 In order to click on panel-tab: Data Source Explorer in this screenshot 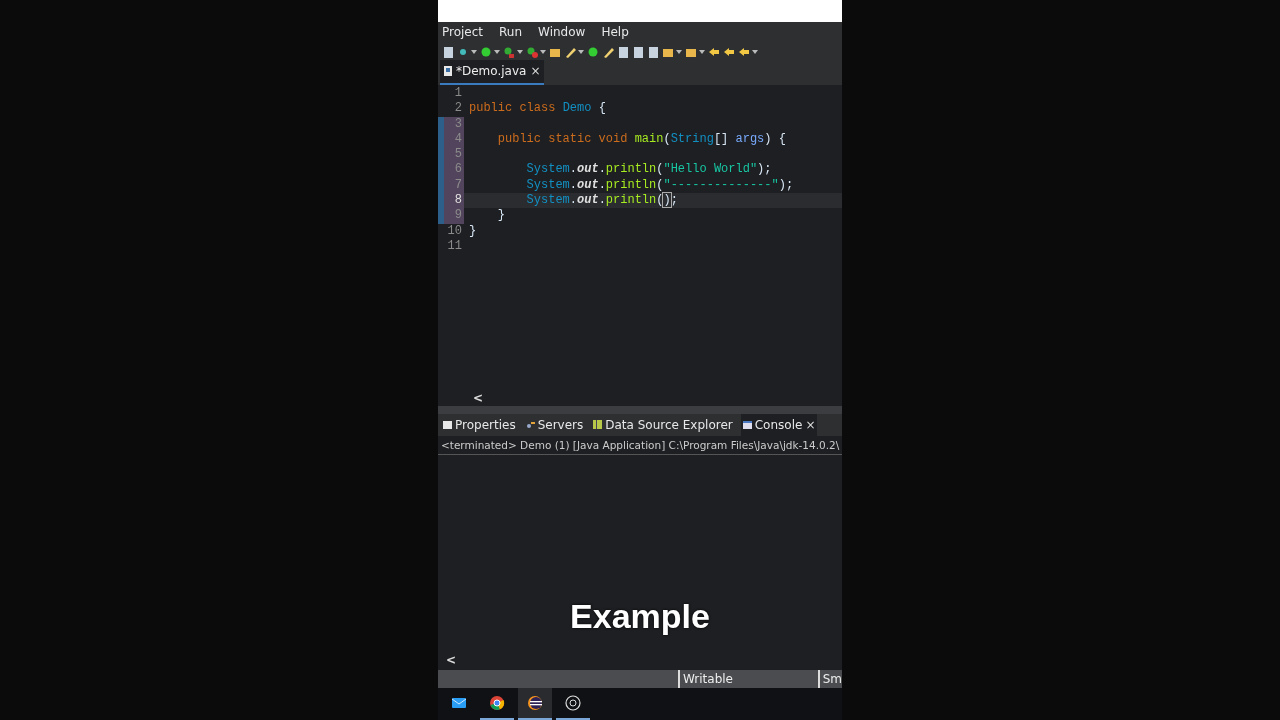, I will do `click(663, 425)`.